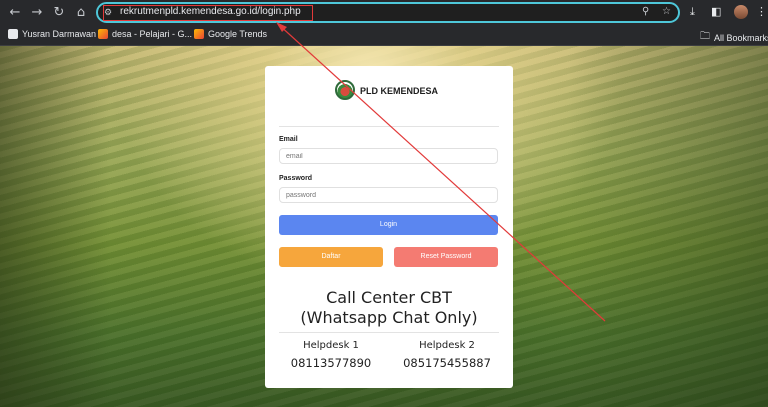 The image size is (768, 407). I want to click on download-icon: ⤓, so click(692, 12).